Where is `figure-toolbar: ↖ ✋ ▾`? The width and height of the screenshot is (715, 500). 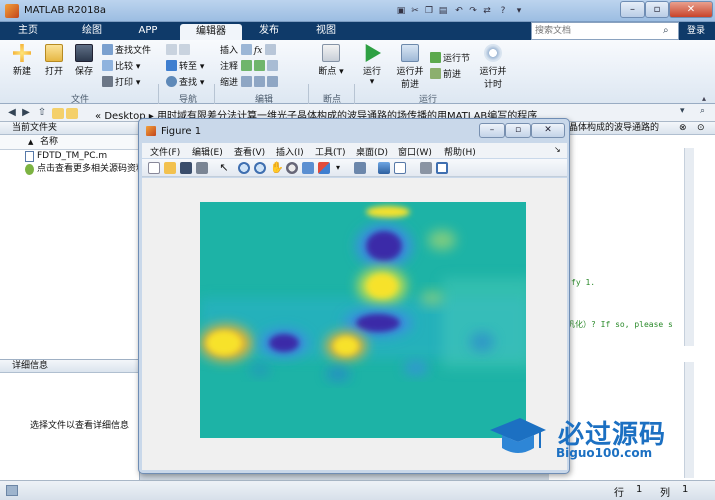
figure-toolbar: ↖ ✋ ▾ is located at coordinates (354, 168).